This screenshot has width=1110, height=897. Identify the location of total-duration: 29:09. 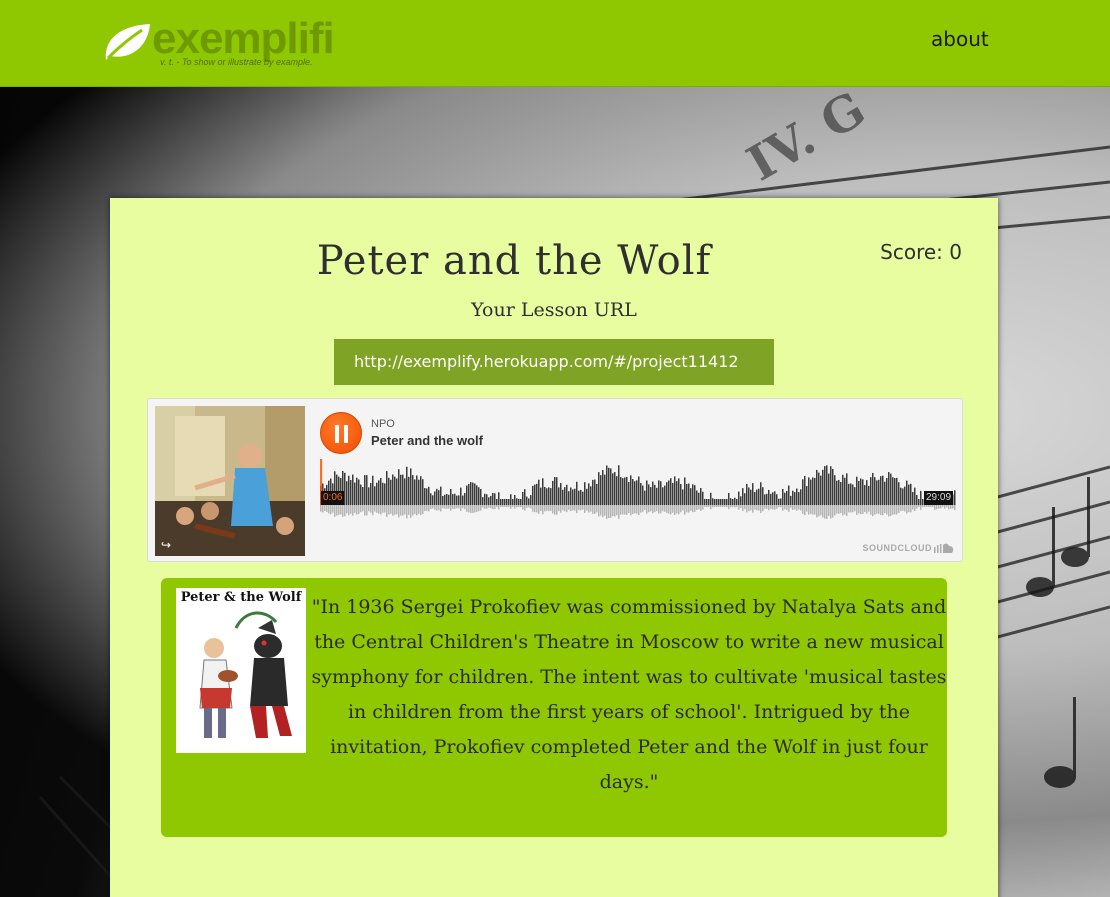
(939, 498).